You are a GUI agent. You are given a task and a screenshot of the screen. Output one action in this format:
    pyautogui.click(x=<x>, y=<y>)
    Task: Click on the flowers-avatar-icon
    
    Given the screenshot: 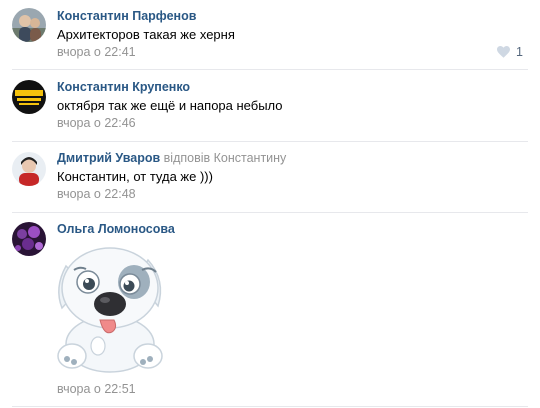 What is the action you would take?
    pyautogui.click(x=29, y=239)
    